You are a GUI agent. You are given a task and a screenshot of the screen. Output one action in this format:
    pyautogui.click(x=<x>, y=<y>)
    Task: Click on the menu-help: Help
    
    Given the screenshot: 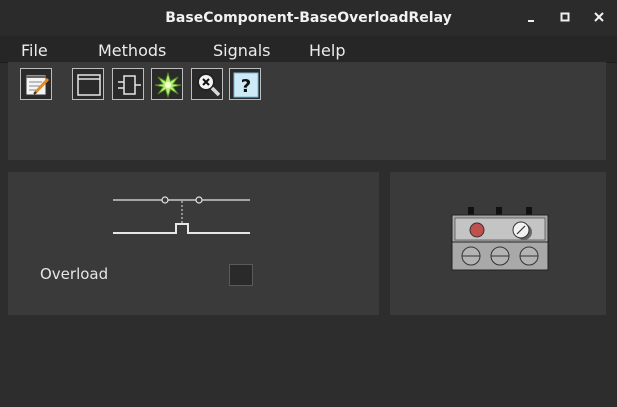 What is the action you would take?
    pyautogui.click(x=327, y=50)
    